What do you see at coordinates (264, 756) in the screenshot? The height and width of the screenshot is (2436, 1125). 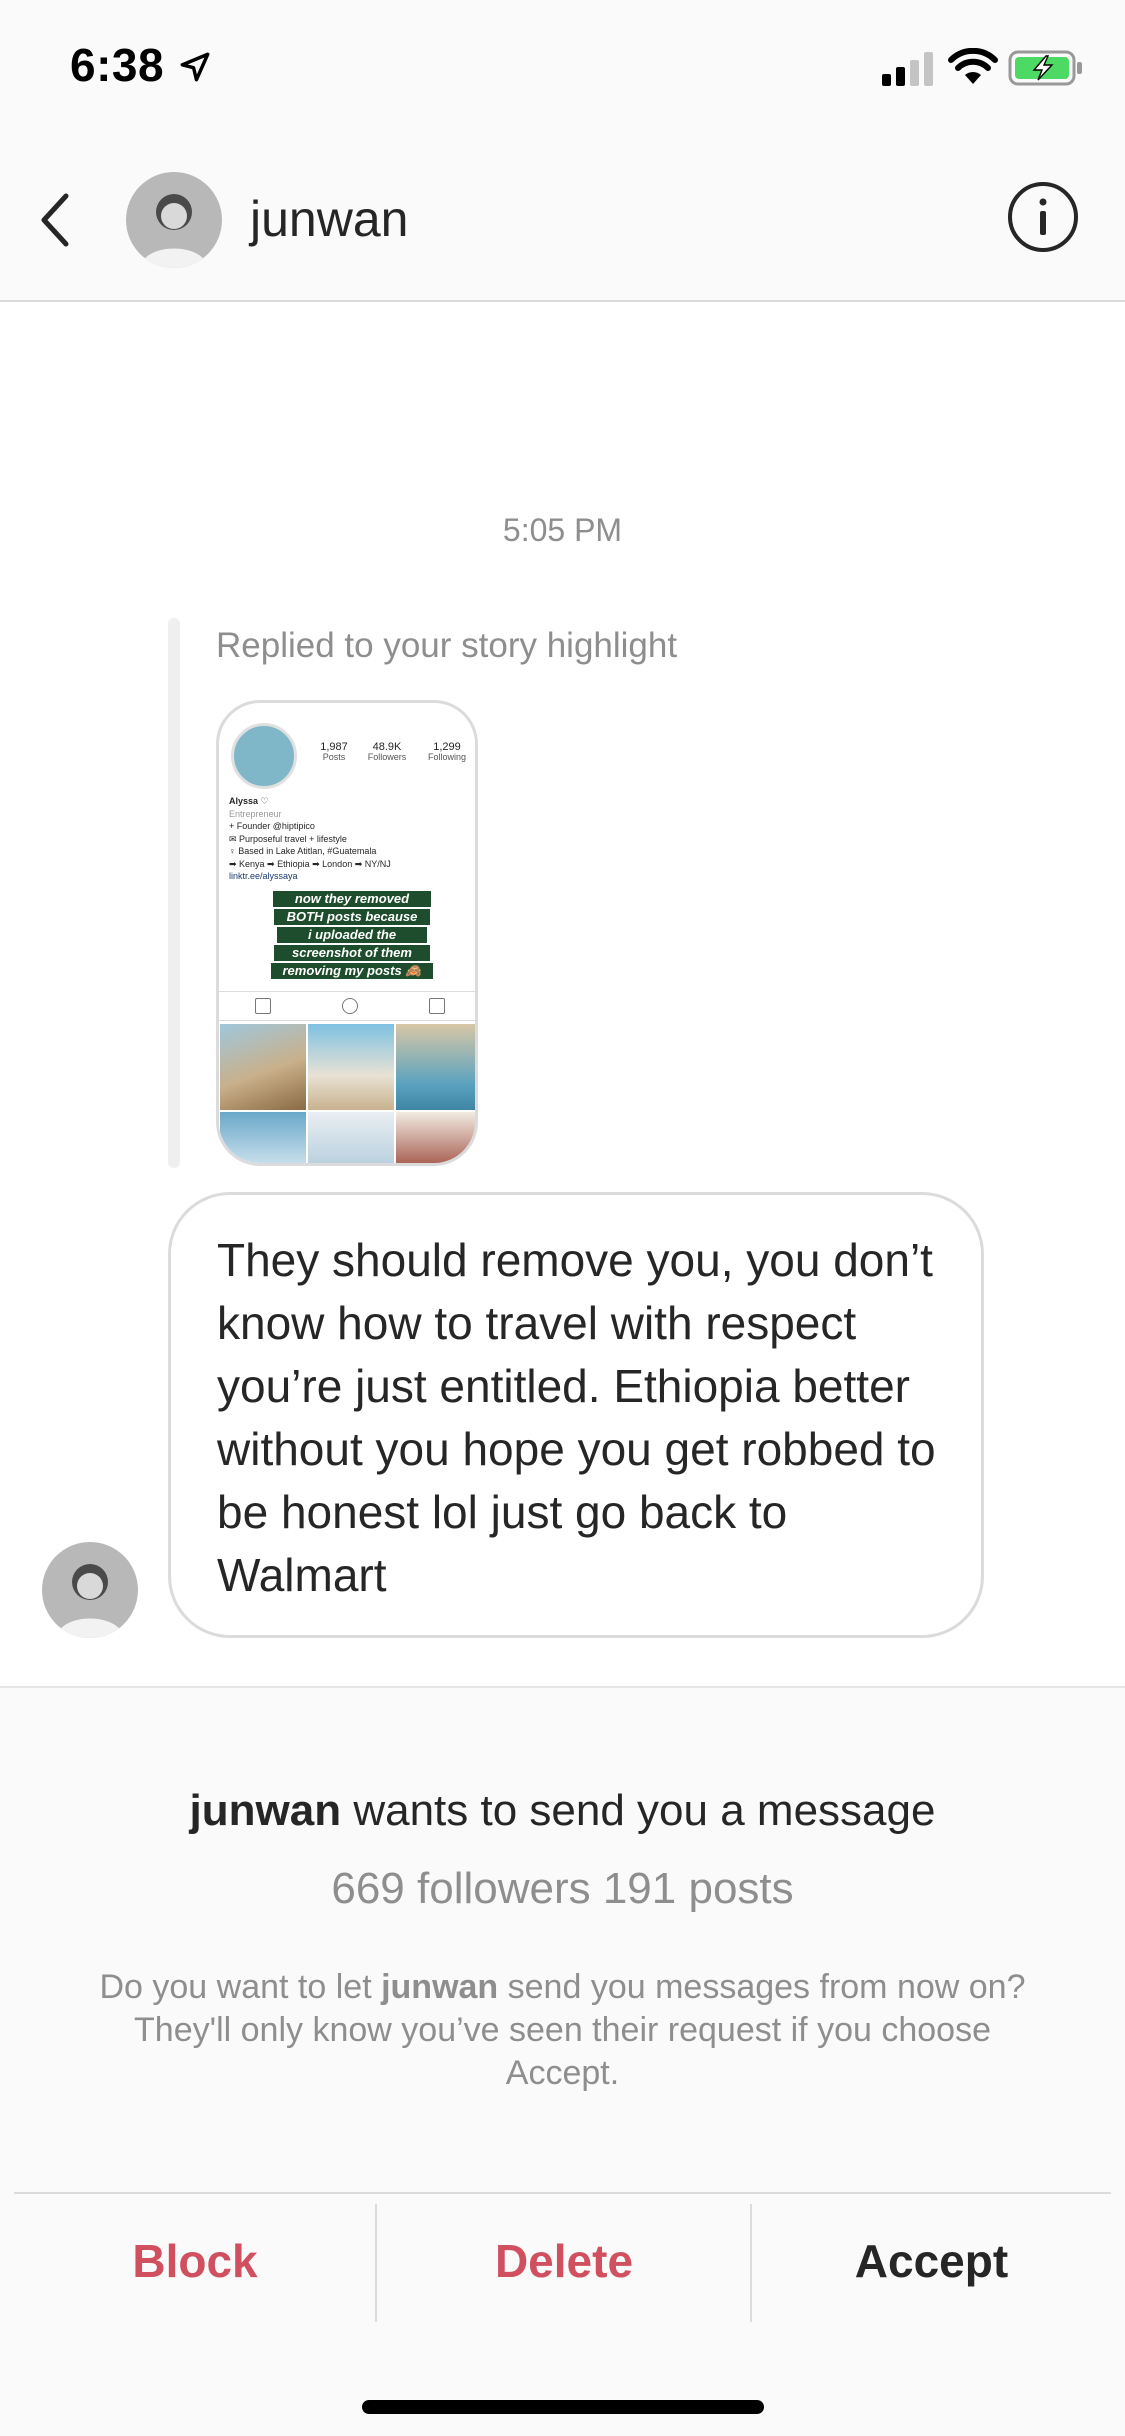 I see `story-profile-avatar` at bounding box center [264, 756].